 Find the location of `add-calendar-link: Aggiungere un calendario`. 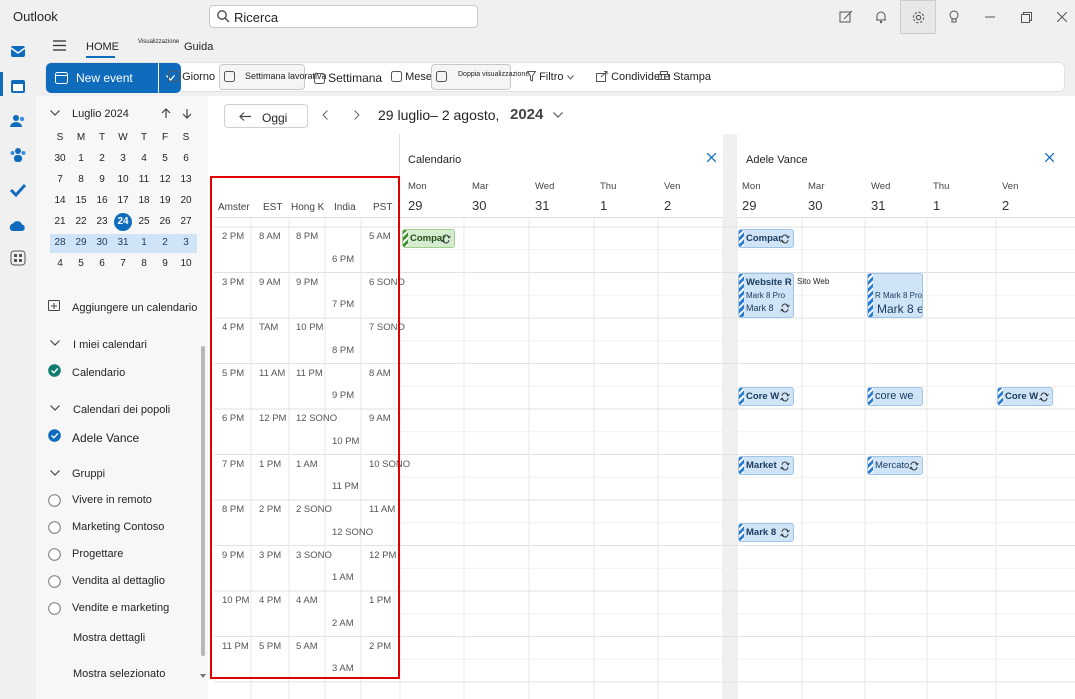

add-calendar-link: Aggiungere un calendario is located at coordinates (134, 308).